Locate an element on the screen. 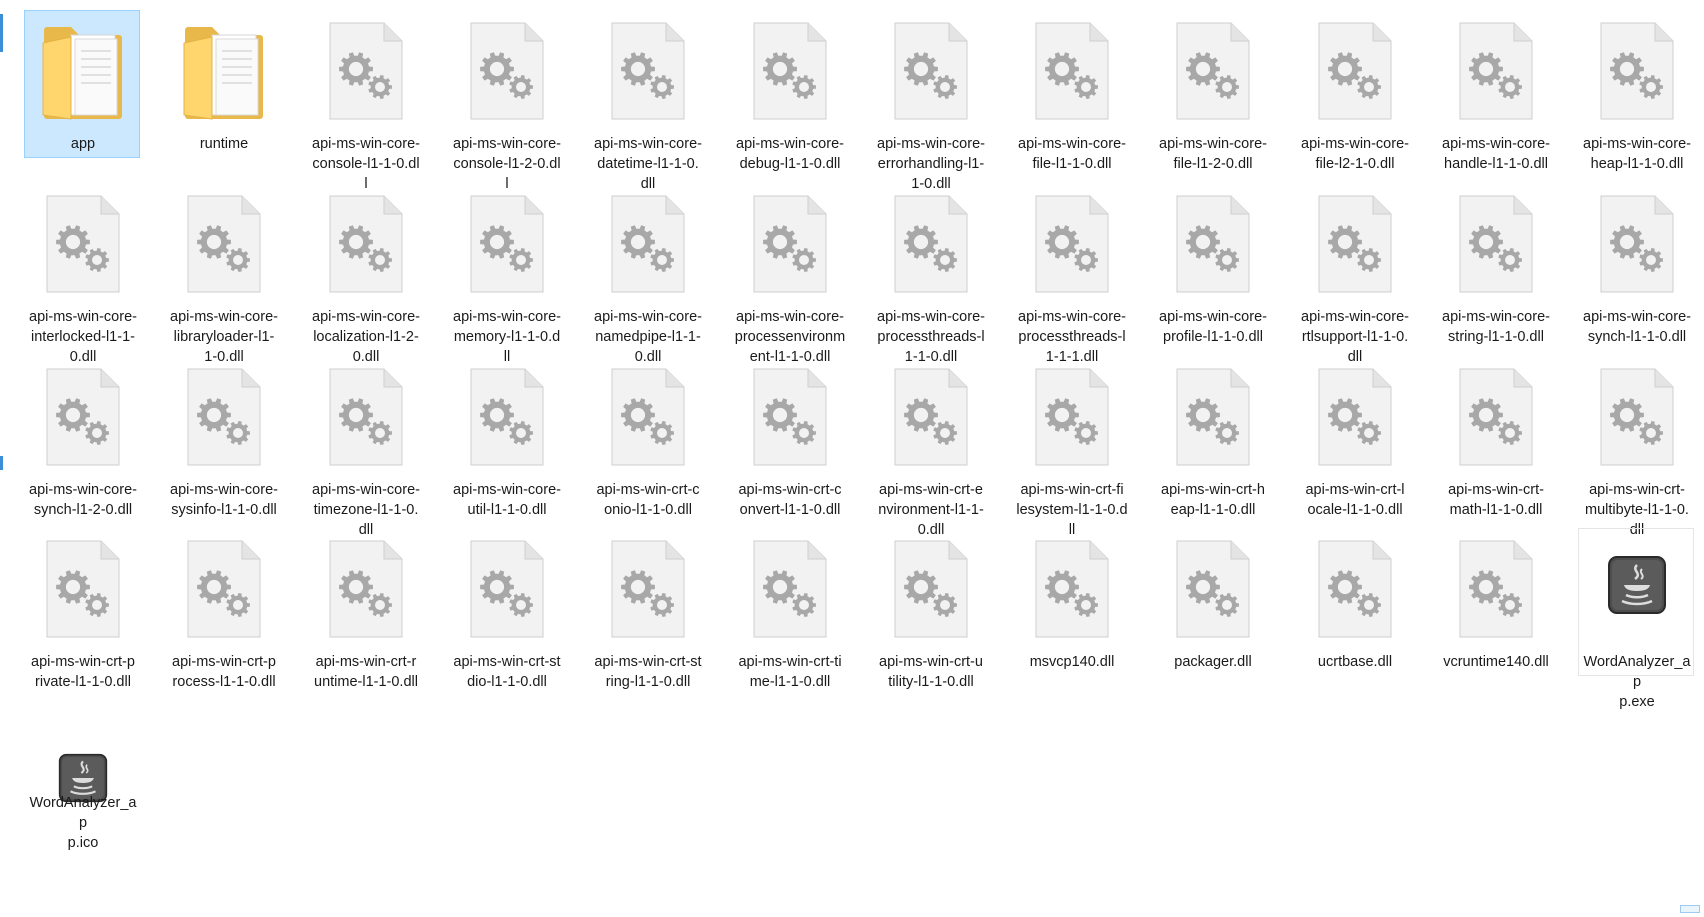 Image resolution: width=1704 pixels, height=917 pixels. file-item: api-ms-win-core- file-l2-1-0.dll is located at coordinates (1354, 91).